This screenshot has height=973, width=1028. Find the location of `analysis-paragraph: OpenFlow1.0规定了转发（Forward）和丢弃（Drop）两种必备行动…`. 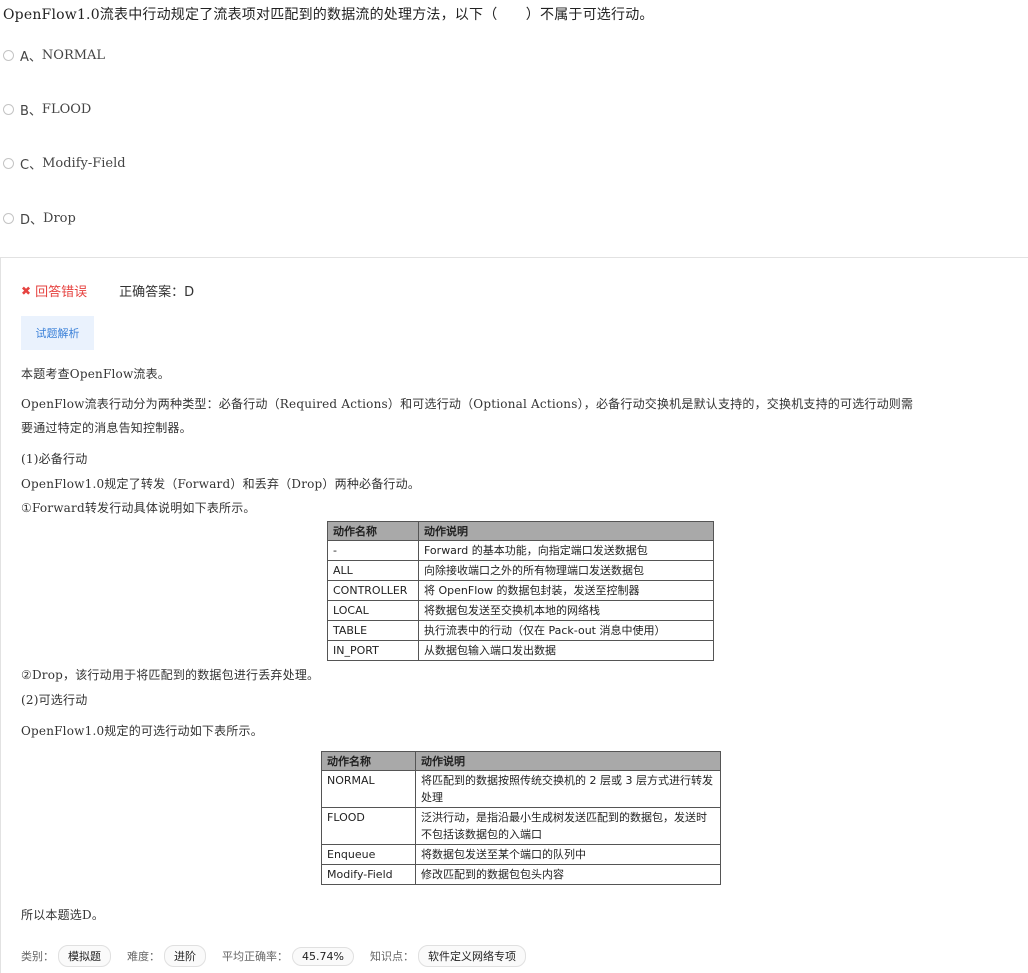

analysis-paragraph: OpenFlow1.0规定了转发（Forward）和丢弃（Drop）两种必备行动… is located at coordinates (221, 484).